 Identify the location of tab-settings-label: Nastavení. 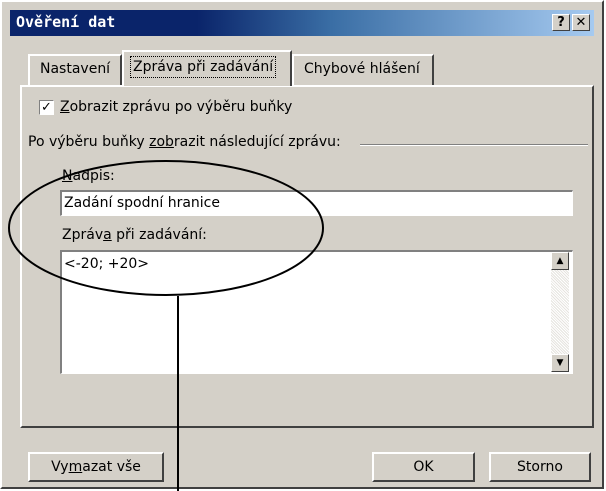
(75, 69).